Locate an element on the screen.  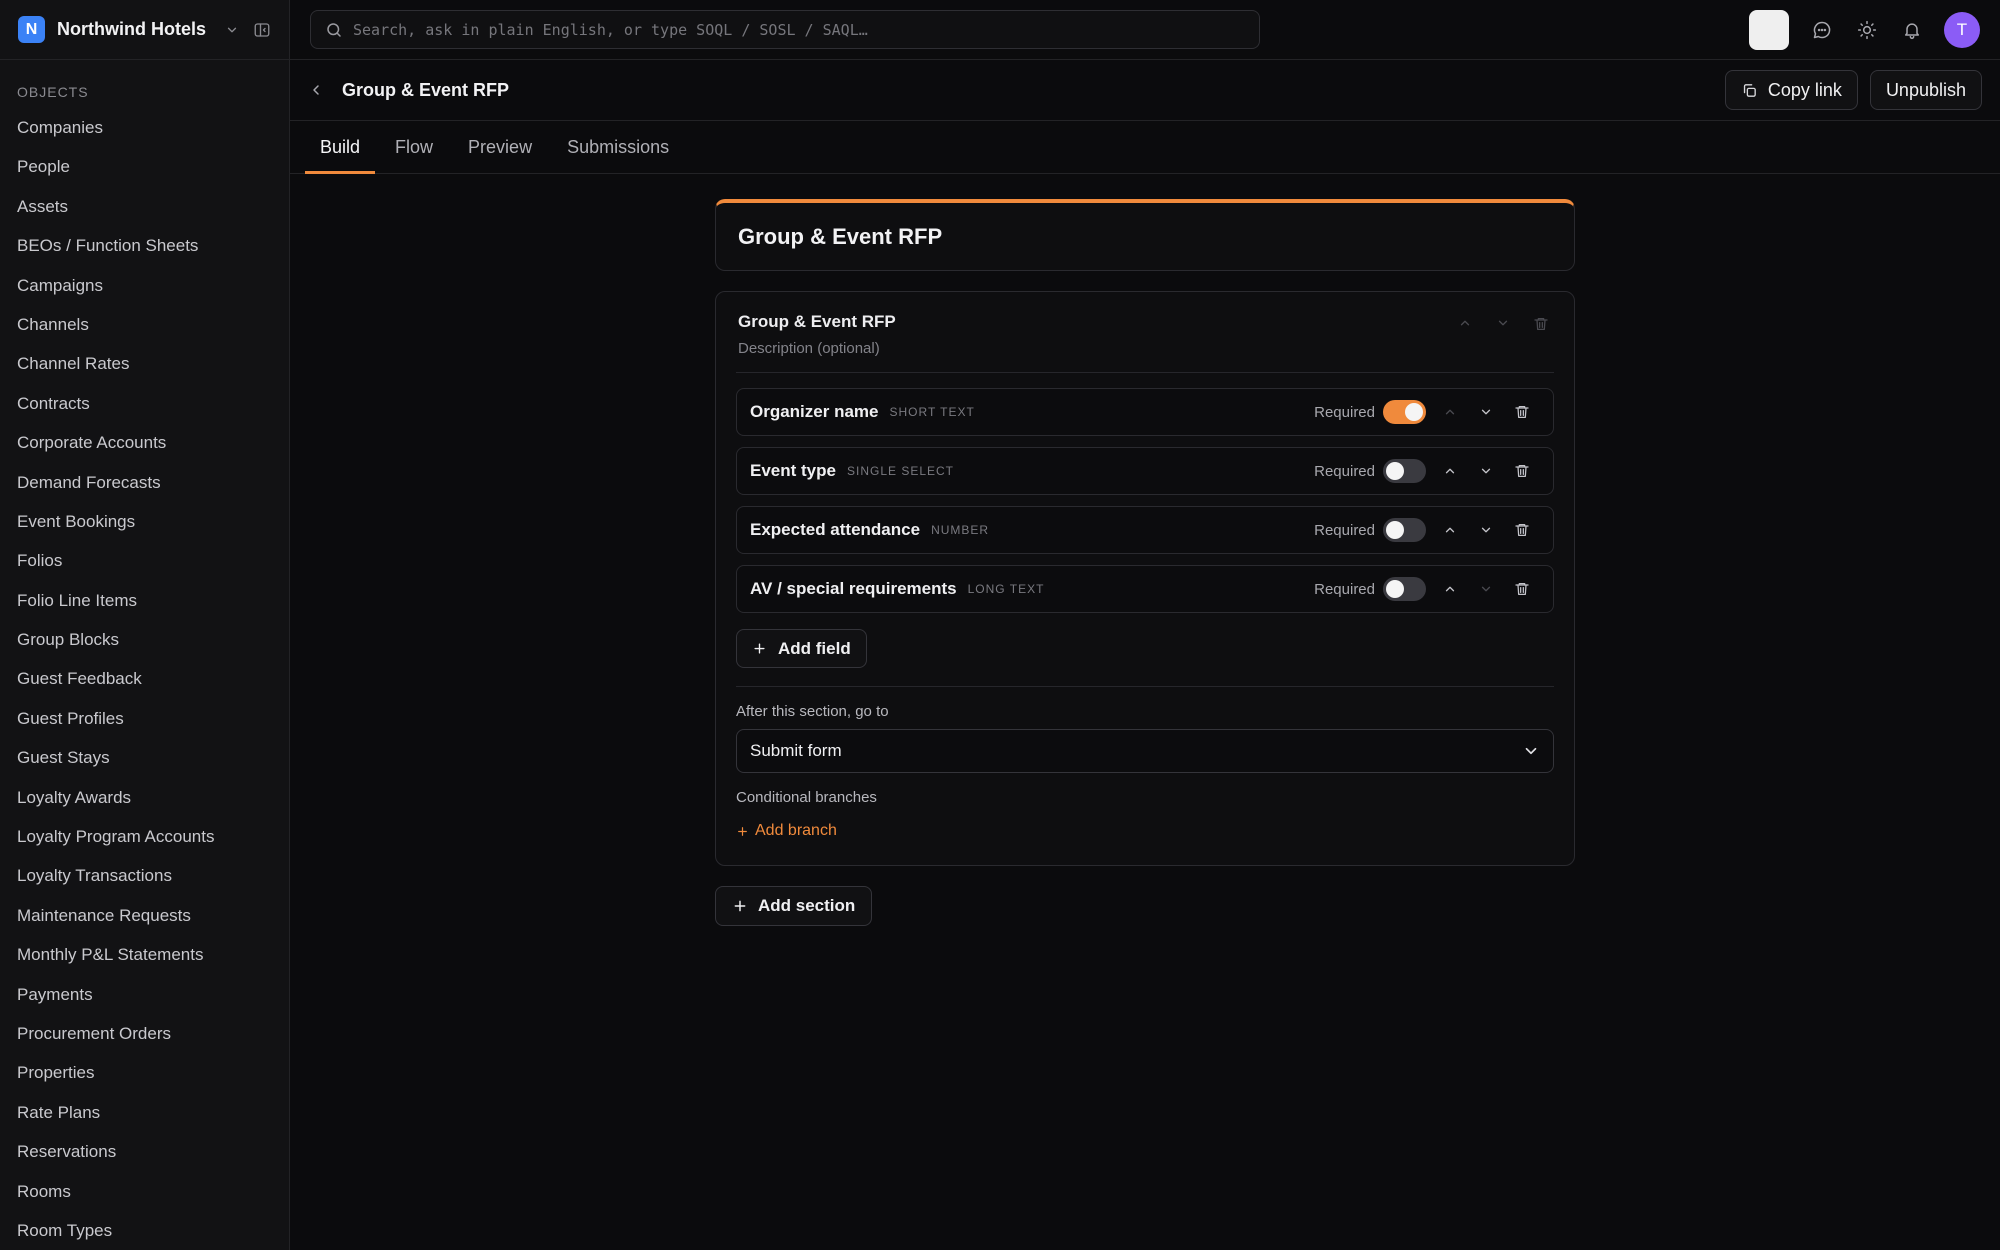
copy-link-button: Copy link is located at coordinates (1791, 90).